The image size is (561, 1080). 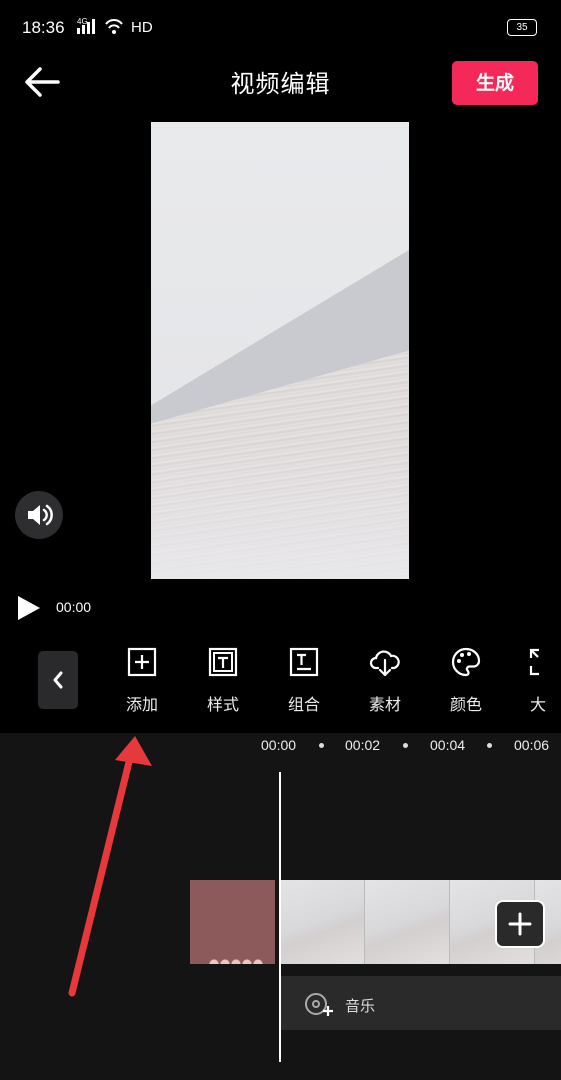 I want to click on signal-icon: 4G, so click(x=101, y=27).